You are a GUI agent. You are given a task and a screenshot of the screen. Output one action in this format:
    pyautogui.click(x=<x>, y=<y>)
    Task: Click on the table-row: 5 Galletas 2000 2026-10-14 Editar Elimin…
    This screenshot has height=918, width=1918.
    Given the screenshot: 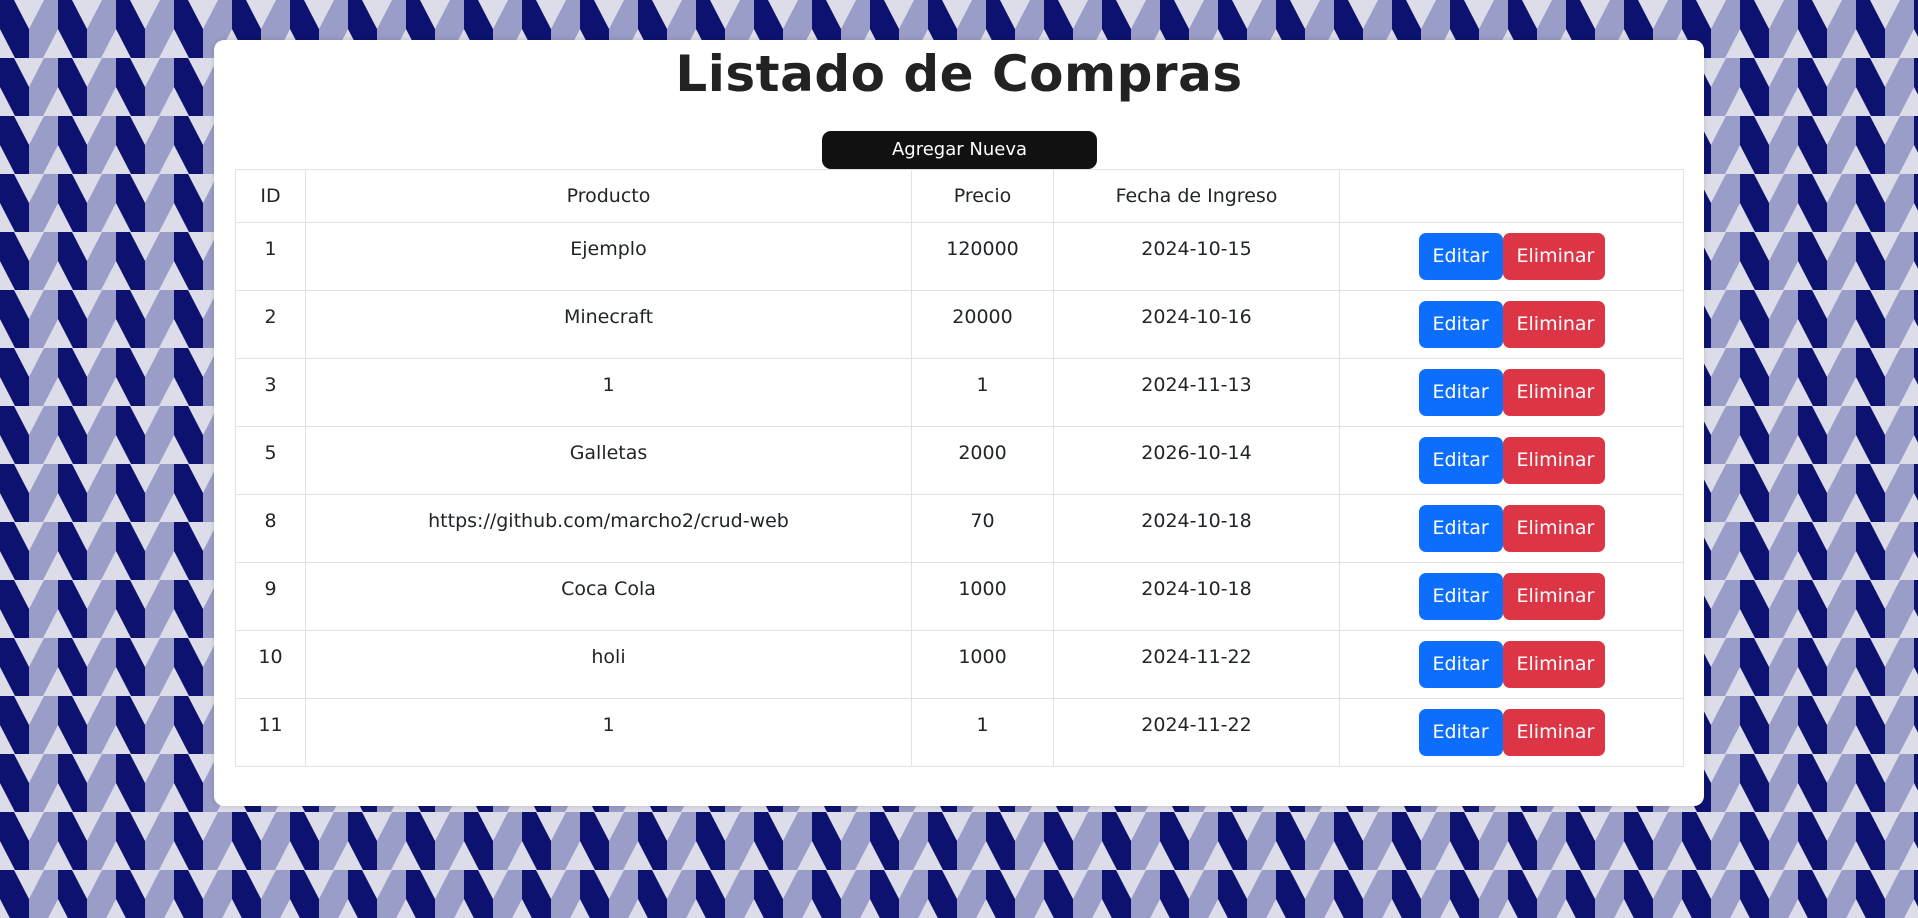 What is the action you would take?
    pyautogui.click(x=959, y=460)
    